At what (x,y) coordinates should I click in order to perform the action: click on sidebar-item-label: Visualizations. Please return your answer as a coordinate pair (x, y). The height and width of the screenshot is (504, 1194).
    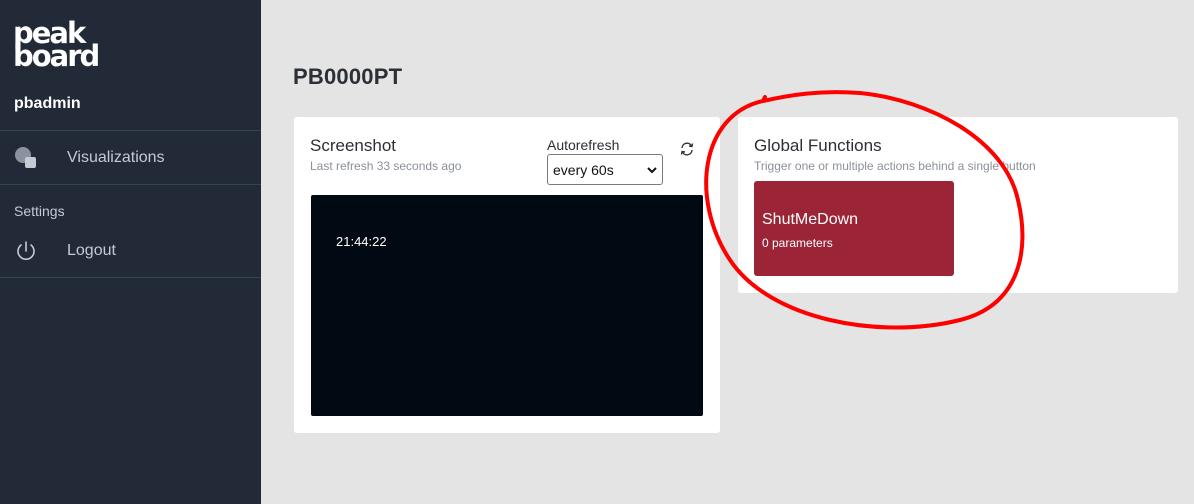
    Looking at the image, I should click on (116, 157).